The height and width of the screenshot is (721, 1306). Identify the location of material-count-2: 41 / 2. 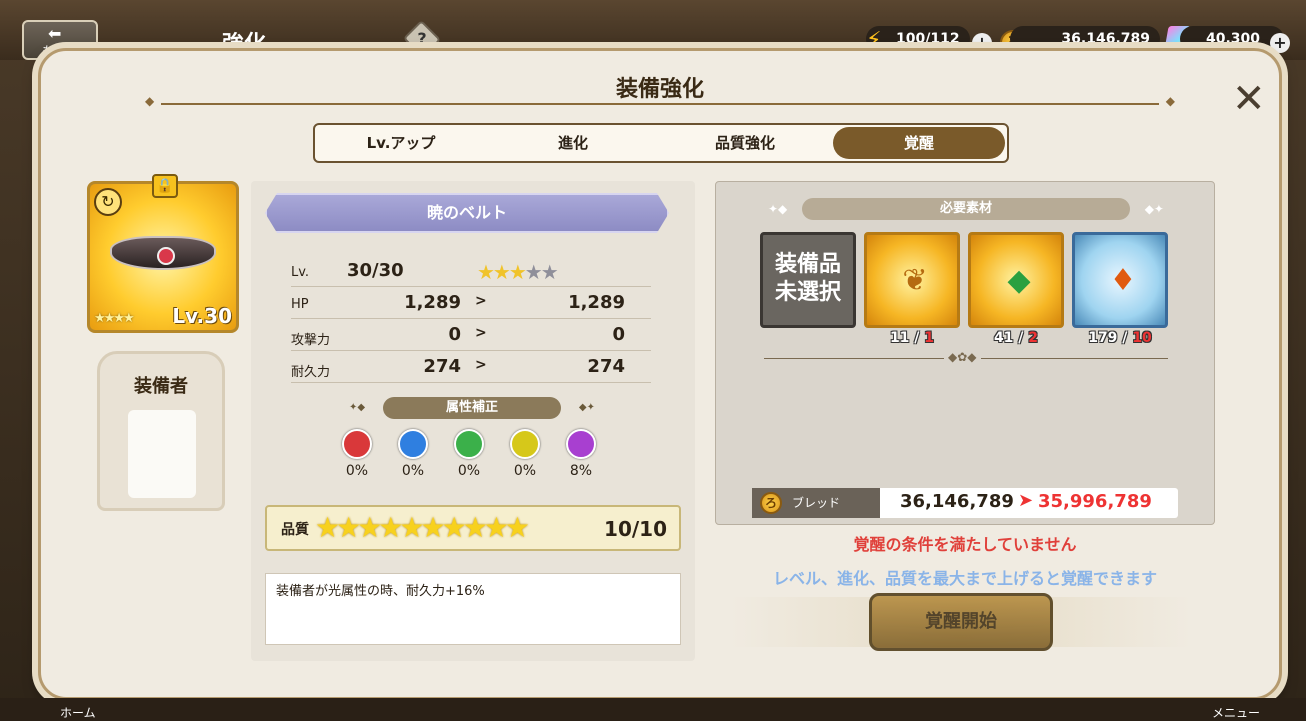
(1016, 338).